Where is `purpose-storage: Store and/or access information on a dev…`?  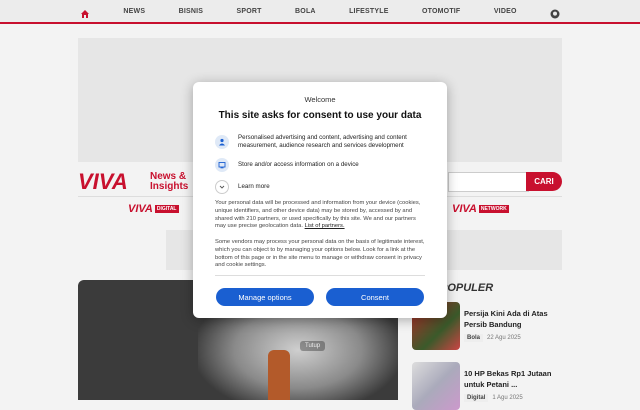
purpose-storage: Store and/or access information on a dev… is located at coordinates (320, 165).